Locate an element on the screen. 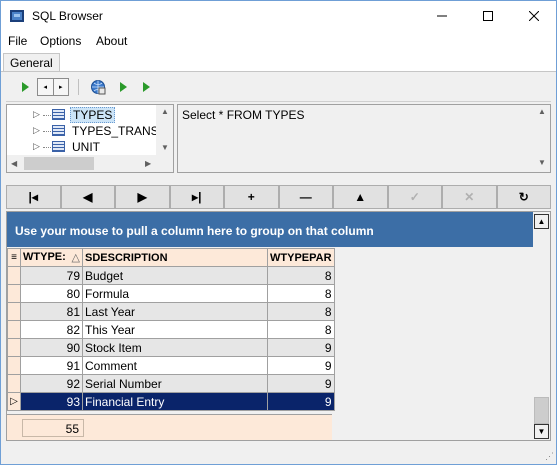  table-row: ▷ 93 Financial Entry 9 is located at coordinates (171, 401).